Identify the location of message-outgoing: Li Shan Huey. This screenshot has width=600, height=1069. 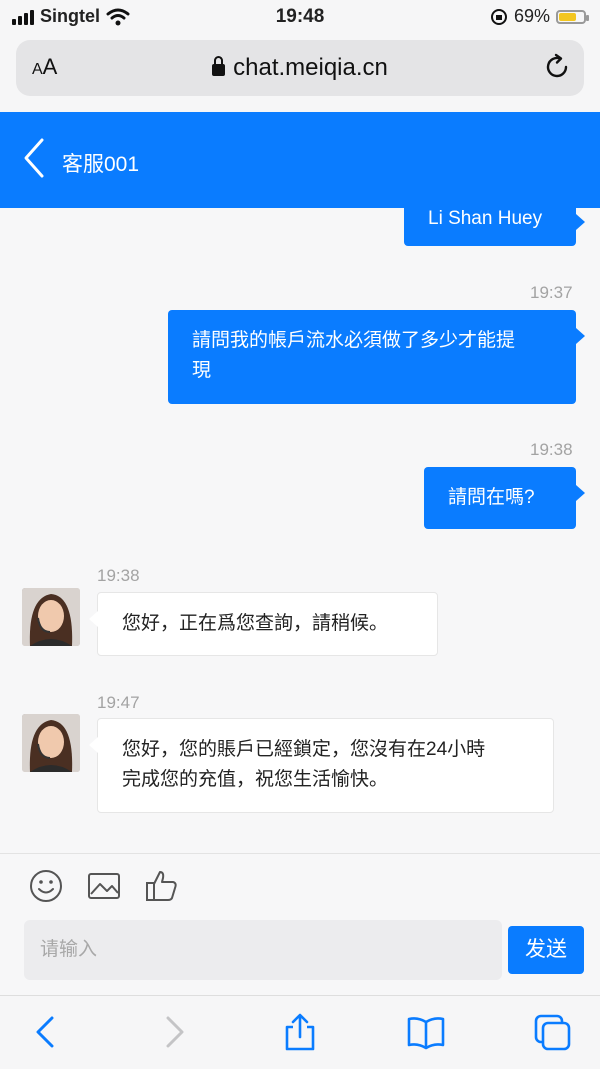
(494, 227).